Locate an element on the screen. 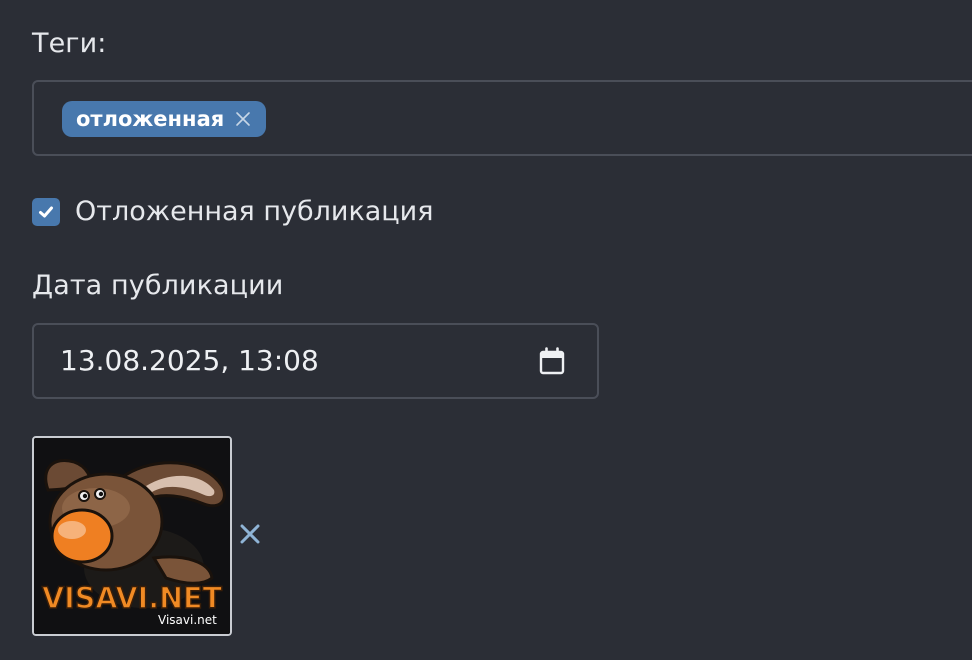 The height and width of the screenshot is (660, 972). deferred-publication-checkbox is located at coordinates (46, 211).